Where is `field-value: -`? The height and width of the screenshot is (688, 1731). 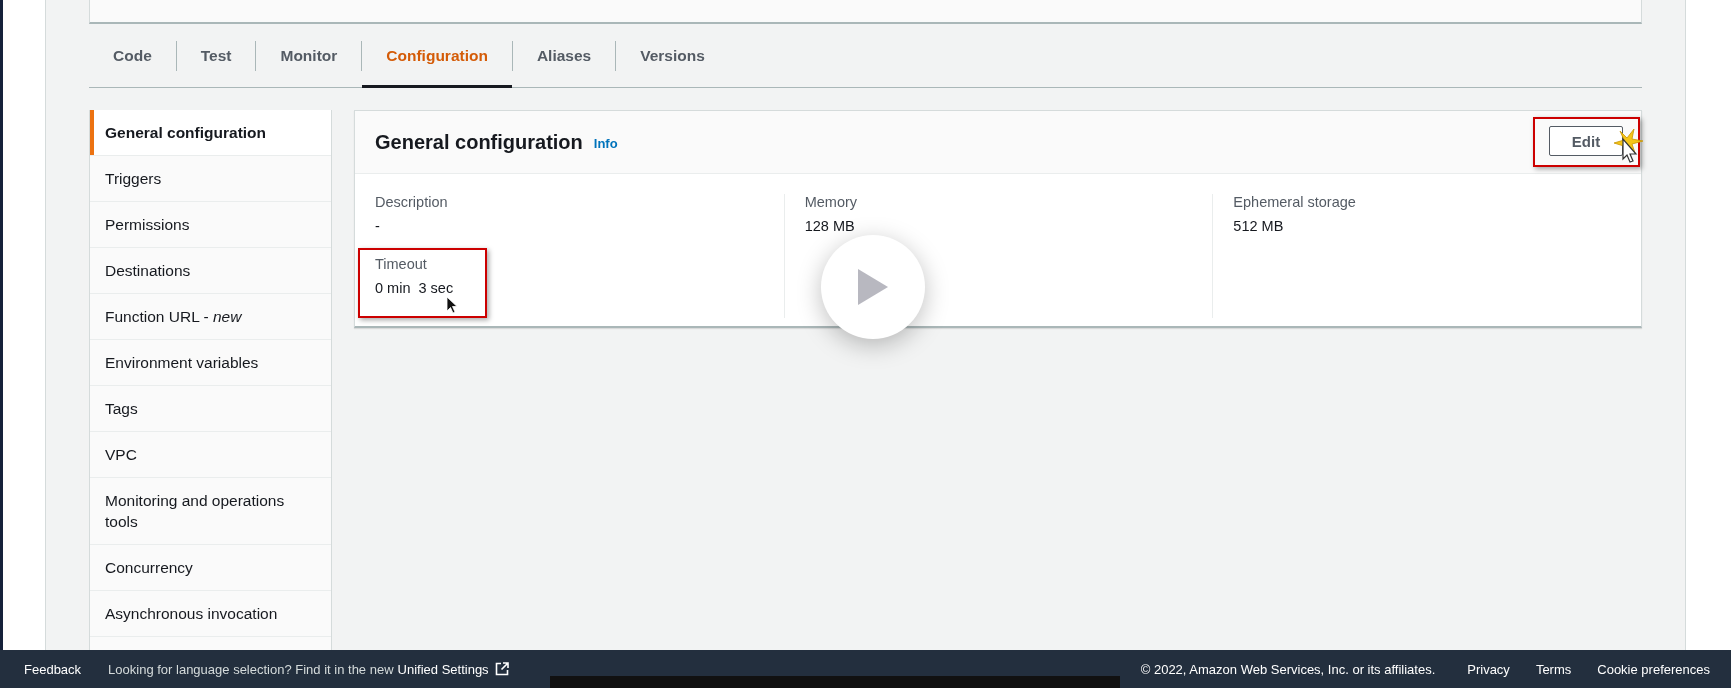
field-value: - is located at coordinates (377, 226).